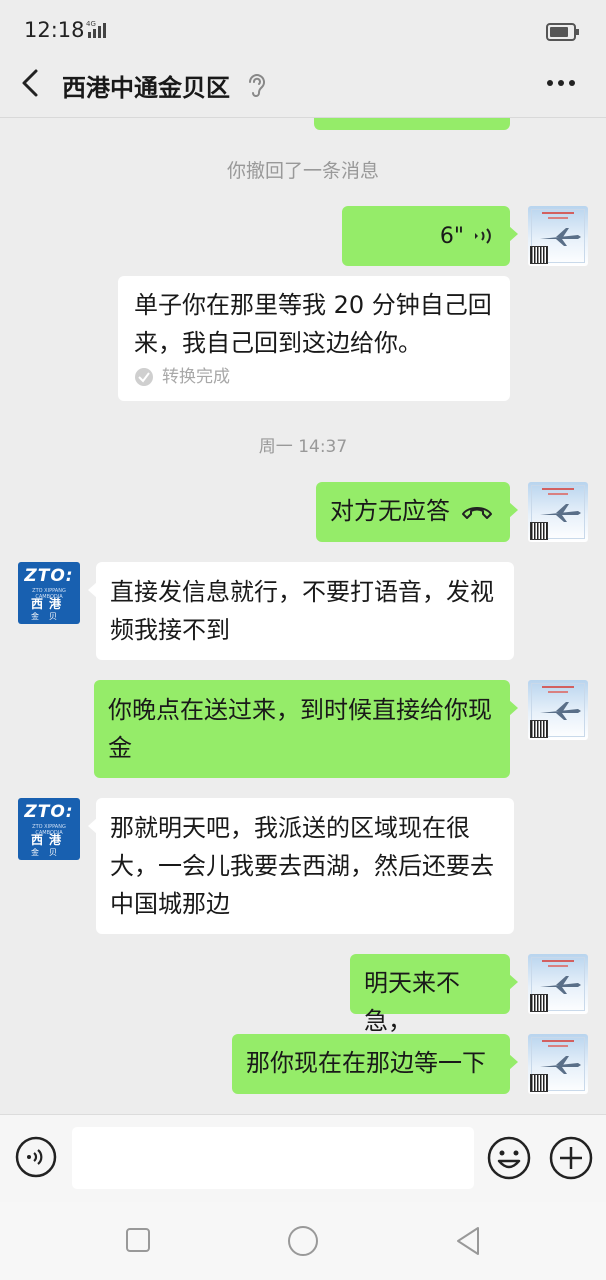 The image size is (606, 1280). Describe the element at coordinates (273, 1158) in the screenshot. I see `message-input` at that location.